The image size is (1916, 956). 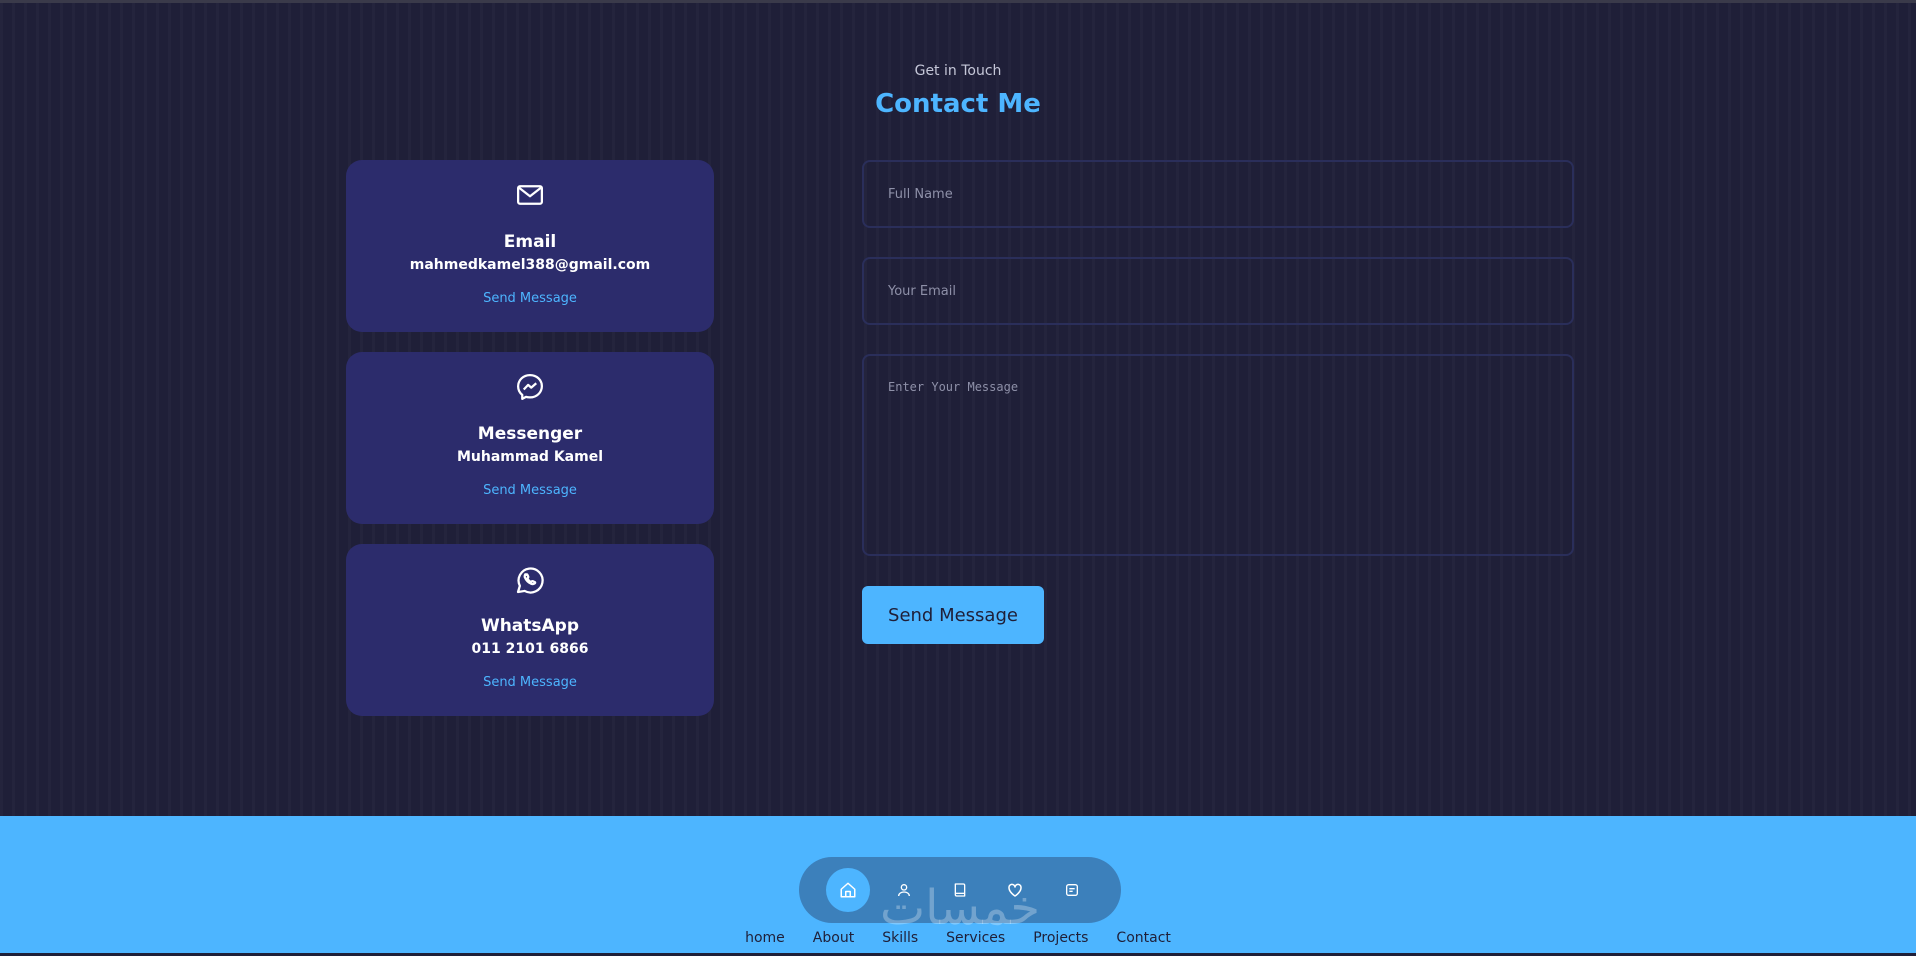 I want to click on message-textarea: Enter Your Message, so click(x=1218, y=455).